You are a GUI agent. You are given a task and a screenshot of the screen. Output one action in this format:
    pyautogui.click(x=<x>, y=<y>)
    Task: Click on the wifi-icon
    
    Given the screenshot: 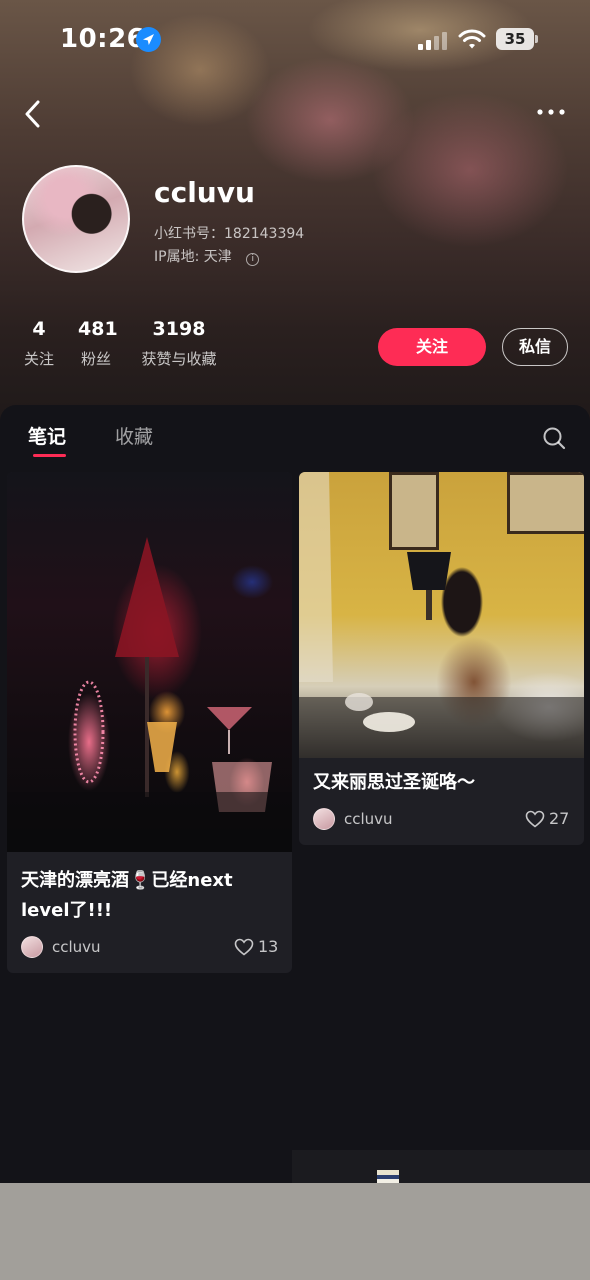 What is the action you would take?
    pyautogui.click(x=472, y=39)
    